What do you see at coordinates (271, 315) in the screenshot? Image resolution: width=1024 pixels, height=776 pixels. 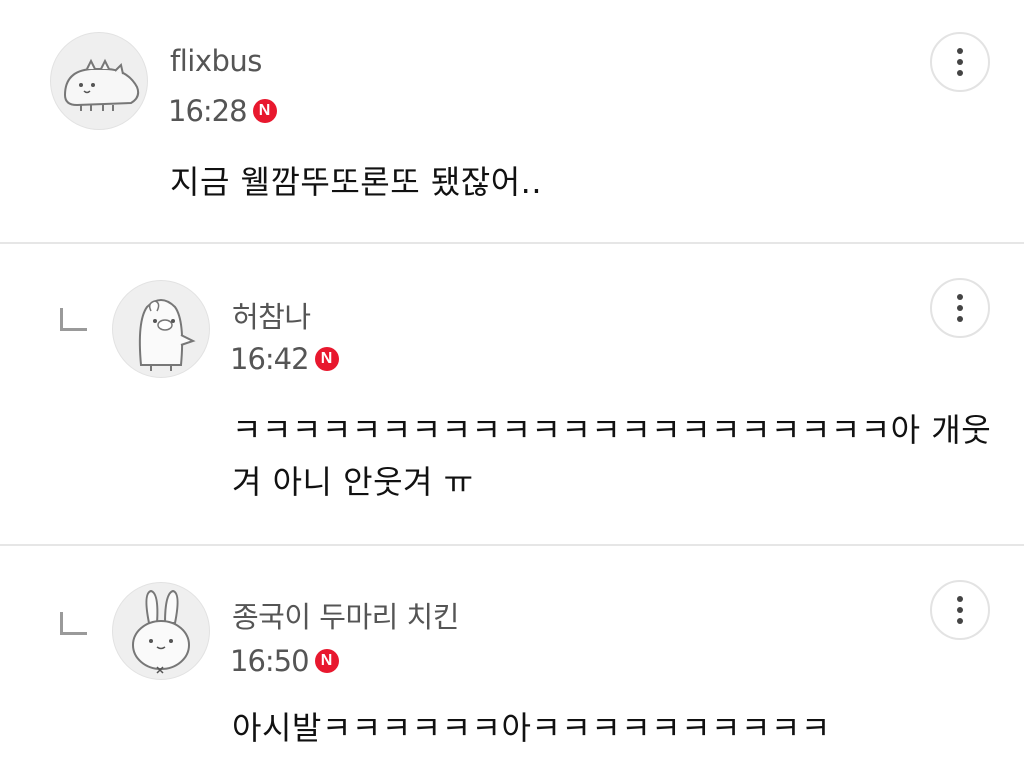 I see `comment-author: 허참나` at bounding box center [271, 315].